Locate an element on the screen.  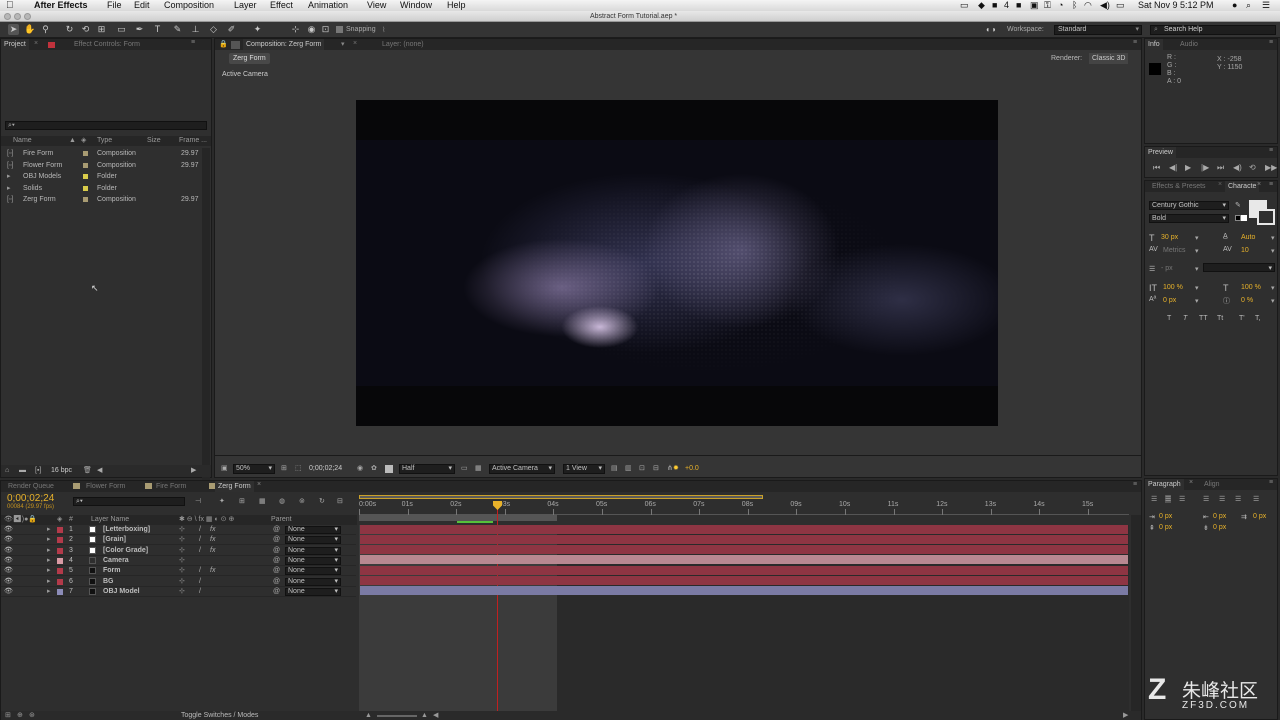
brush-tool-icon: ✎ is located at coordinates (177, 29).